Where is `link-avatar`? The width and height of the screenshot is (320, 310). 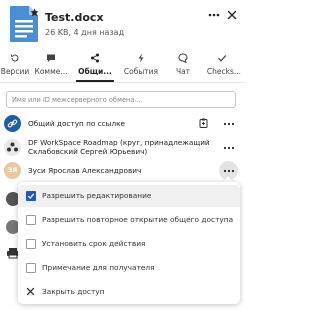
link-avatar is located at coordinates (12, 123).